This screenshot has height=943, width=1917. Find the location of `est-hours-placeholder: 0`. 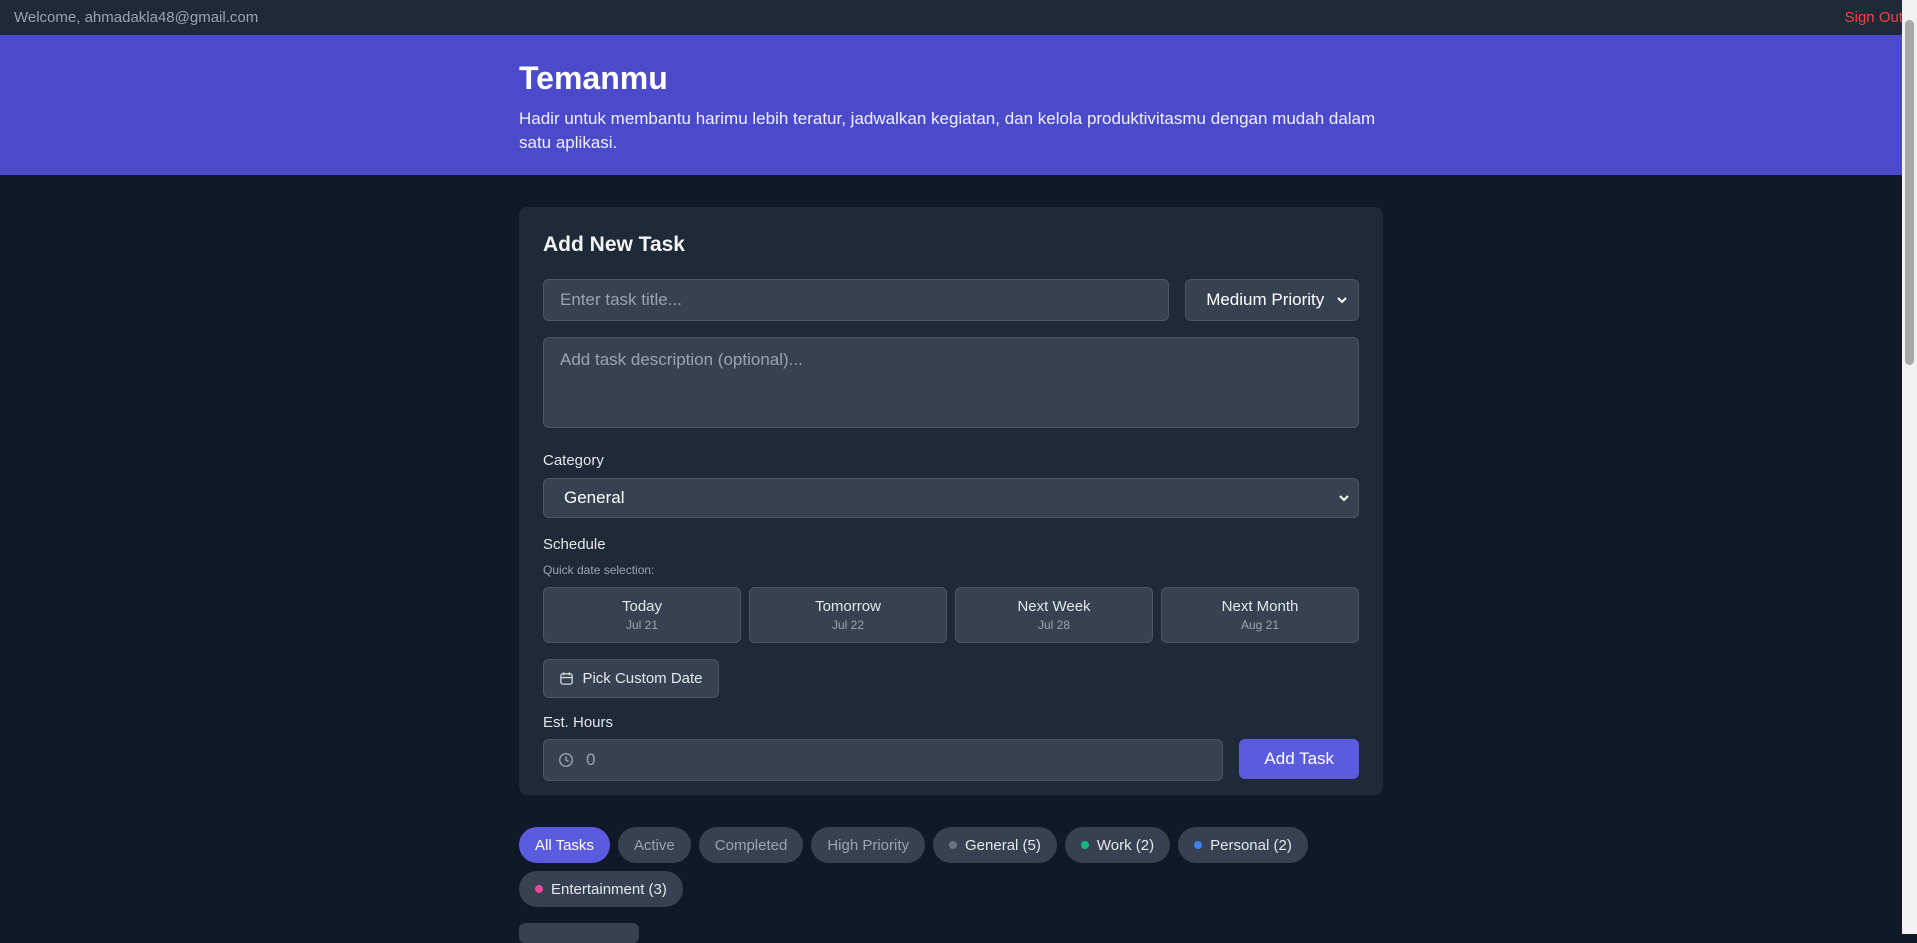

est-hours-placeholder: 0 is located at coordinates (591, 759).